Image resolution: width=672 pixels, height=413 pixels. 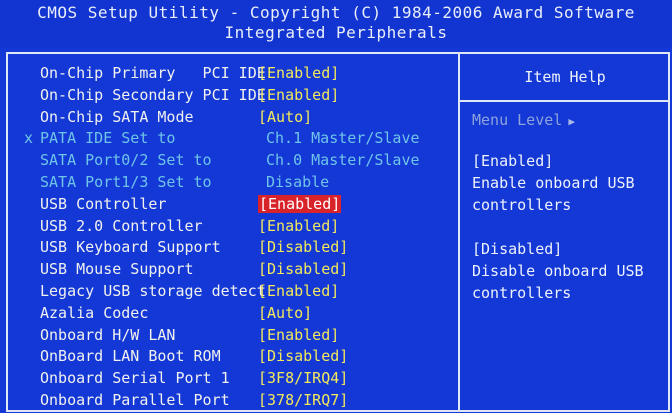 I want to click on setting-row: SATA Port0/2 Set to Ch.0 Master/Slave, so click(x=239, y=162).